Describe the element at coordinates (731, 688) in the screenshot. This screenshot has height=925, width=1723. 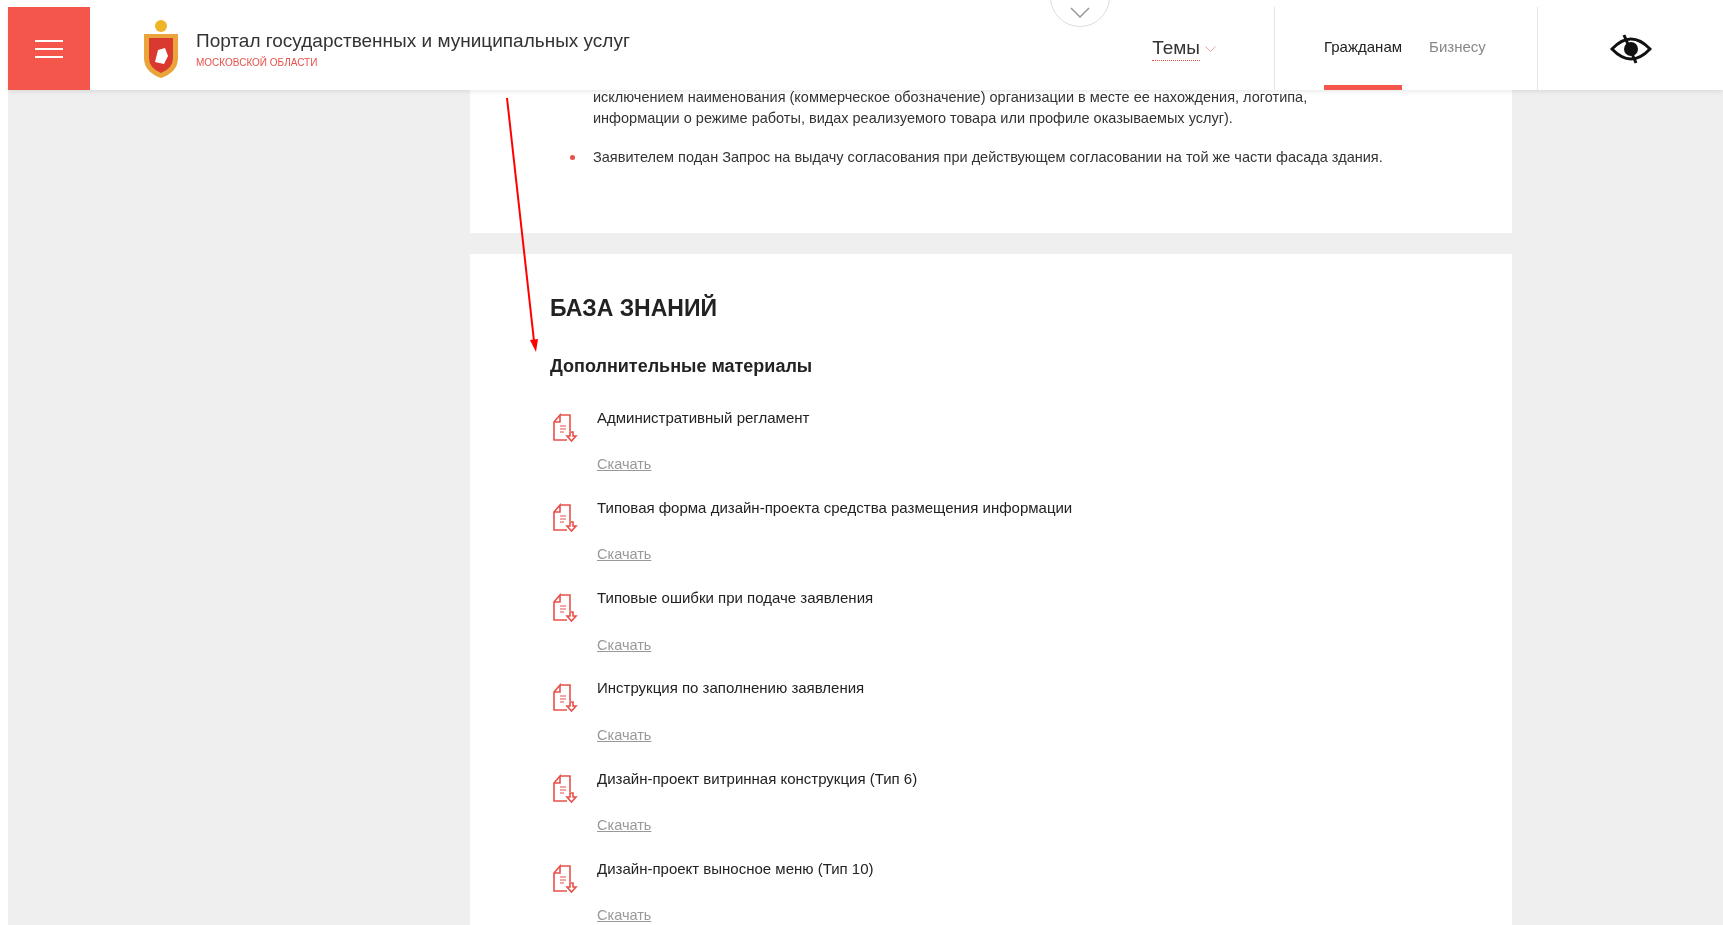
I see `document-title: Инструкция по заполнению заявления` at that location.